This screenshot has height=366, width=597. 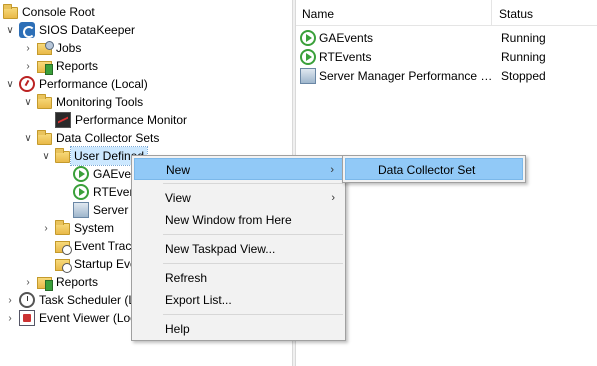 What do you see at coordinates (113, 120) in the screenshot?
I see `tree-node-performance-monitor: Performance Monitor` at bounding box center [113, 120].